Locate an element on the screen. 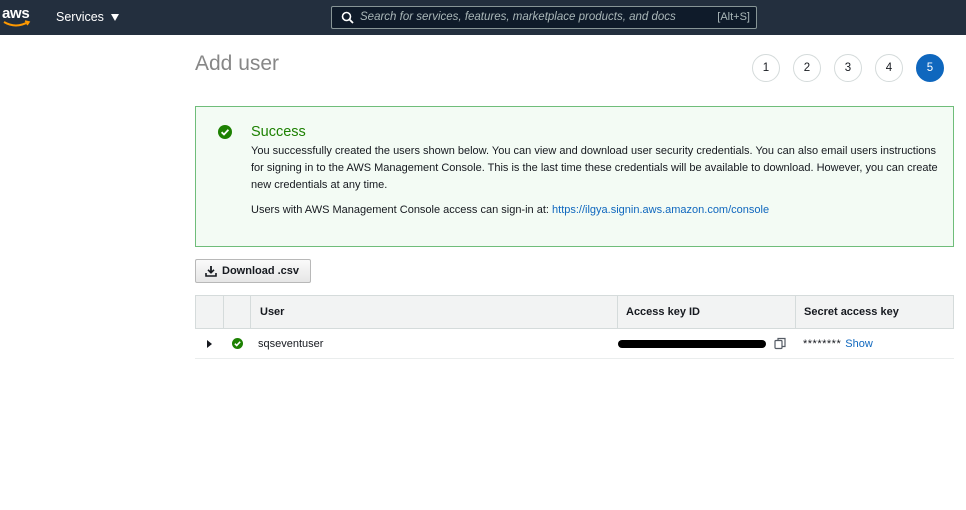 The height and width of the screenshot is (510, 966). step-5-active: 5 is located at coordinates (930, 68).